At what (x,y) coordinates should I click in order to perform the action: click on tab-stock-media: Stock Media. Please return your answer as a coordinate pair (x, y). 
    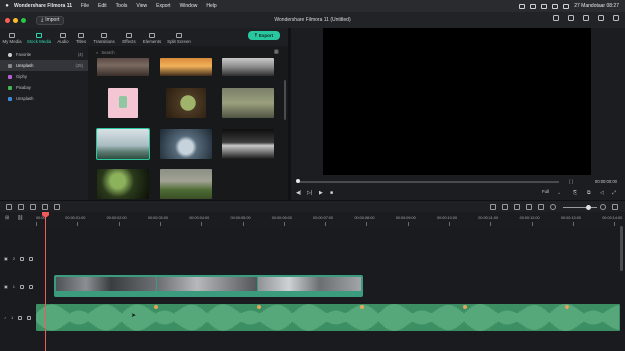
    Looking at the image, I should click on (39, 39).